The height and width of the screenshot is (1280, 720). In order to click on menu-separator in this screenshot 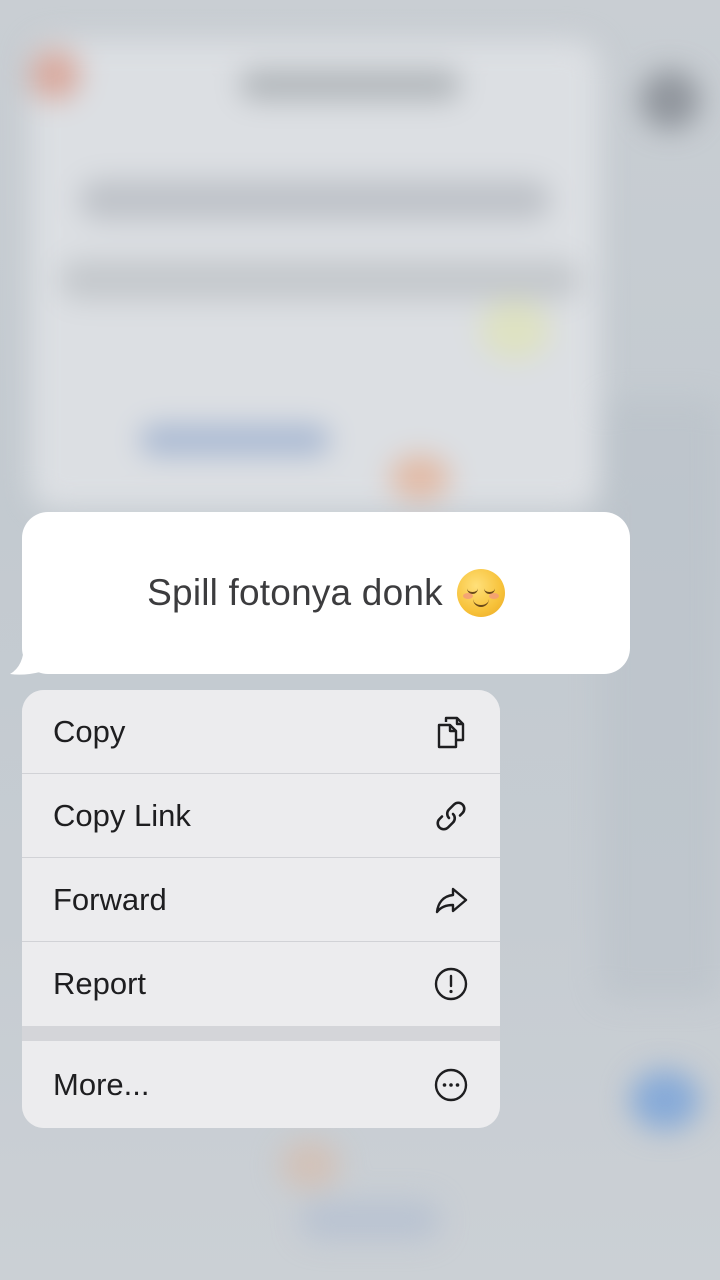, I will do `click(261, 1033)`.